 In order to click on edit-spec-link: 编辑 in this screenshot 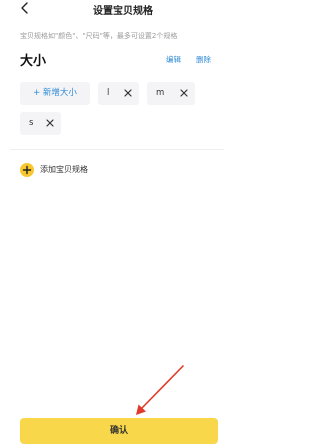, I will do `click(173, 59)`.